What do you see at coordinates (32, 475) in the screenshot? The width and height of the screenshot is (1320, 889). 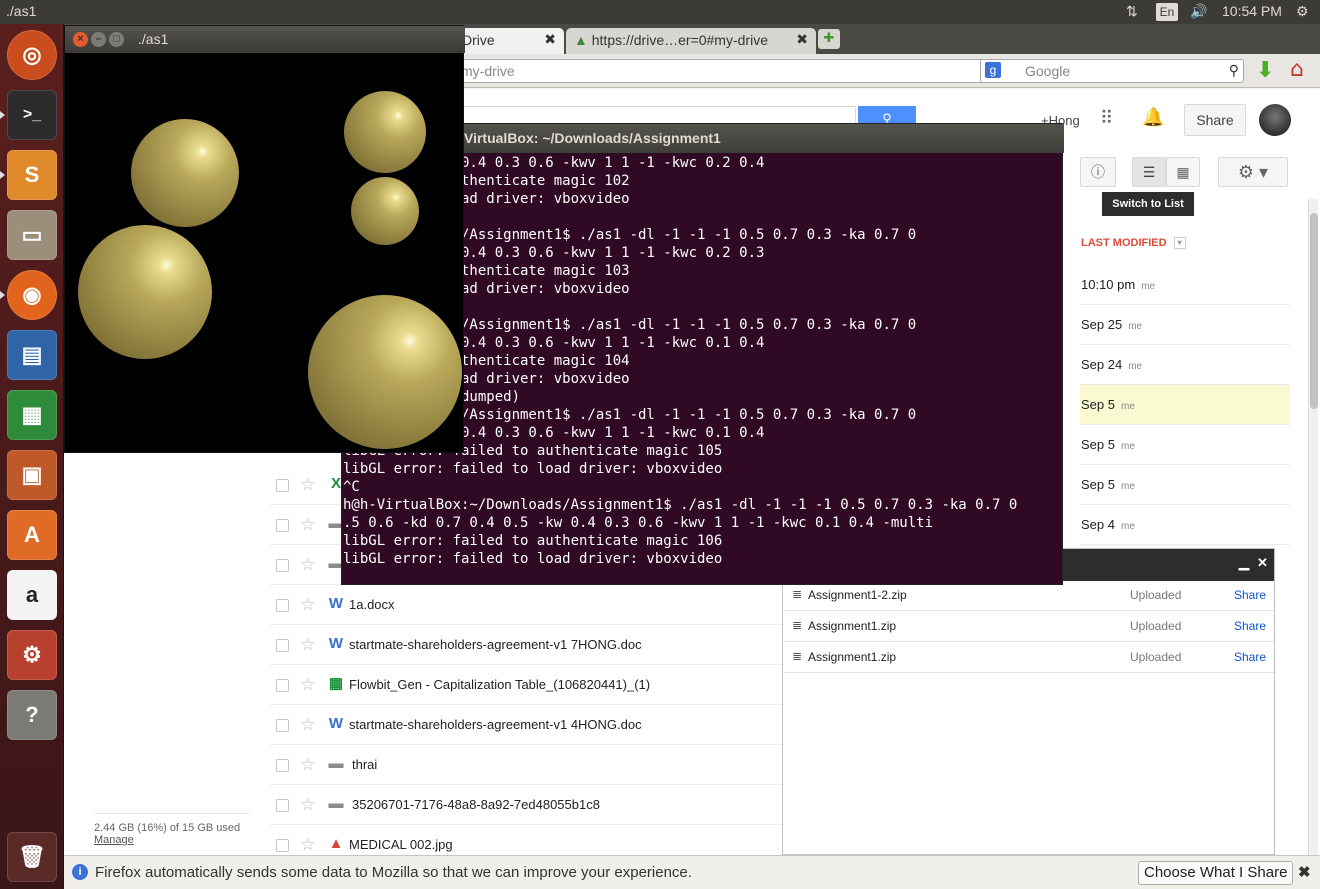 I see `libreoffice-impress-icon: ▣` at bounding box center [32, 475].